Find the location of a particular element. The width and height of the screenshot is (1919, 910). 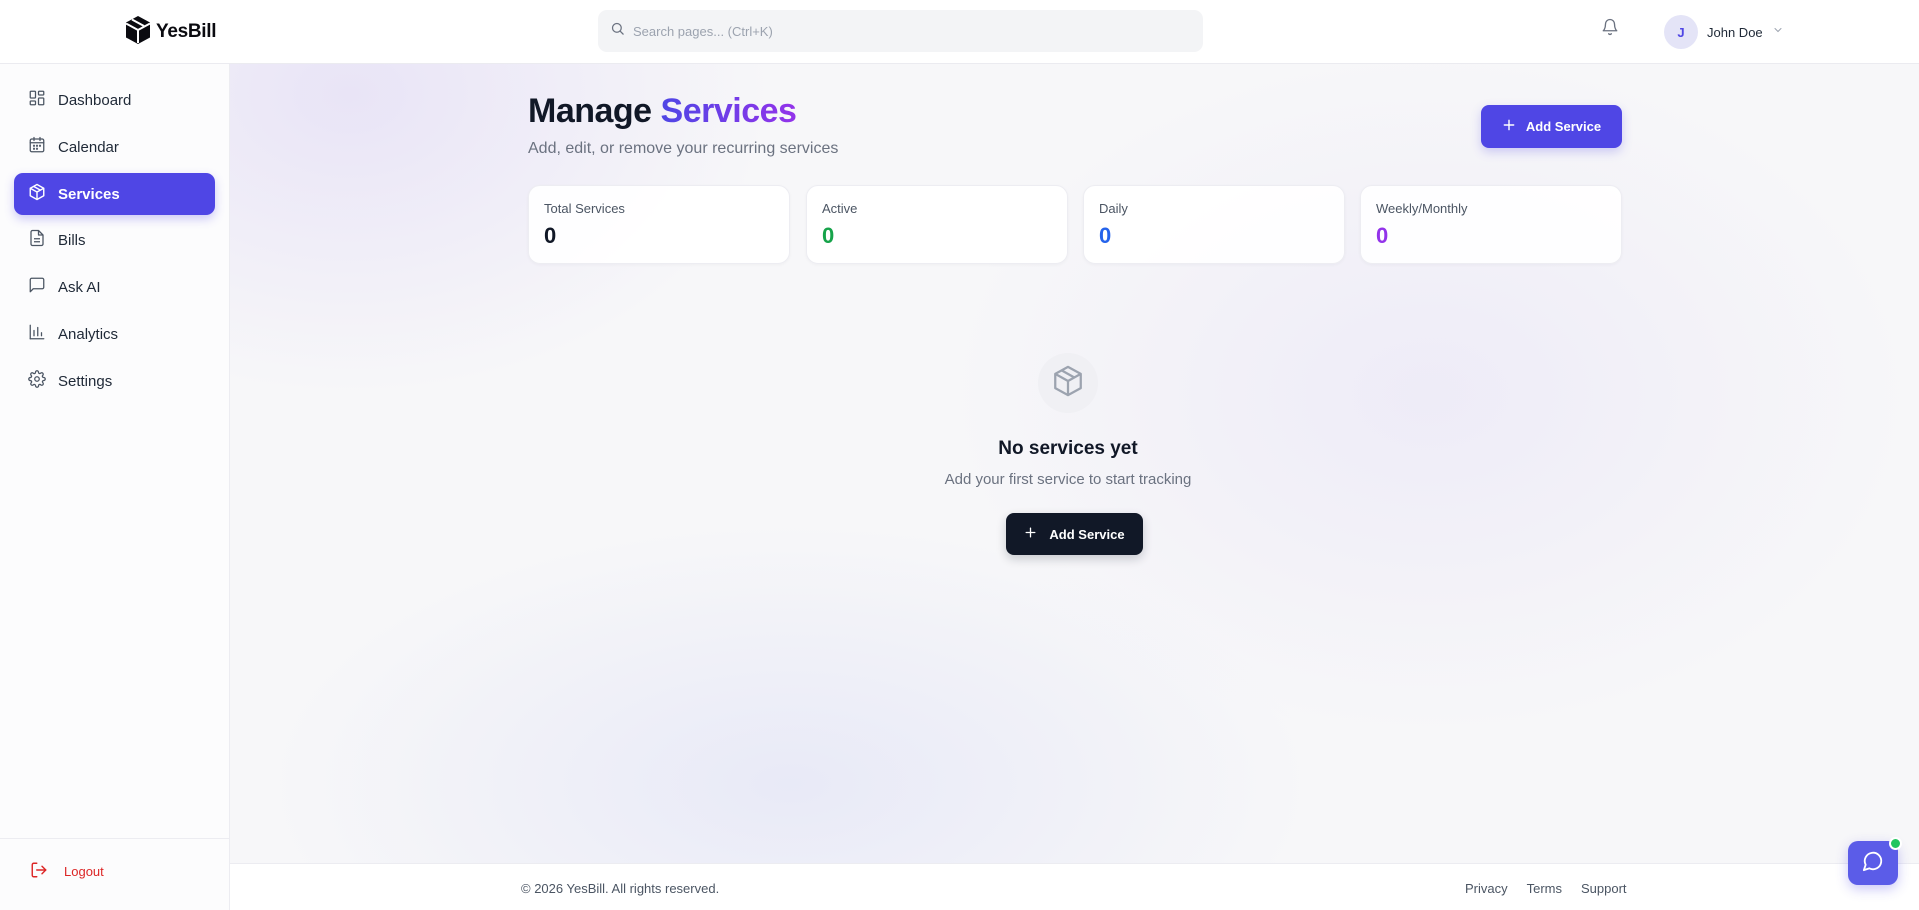

empty-state-icon-wrap is located at coordinates (1068, 383).